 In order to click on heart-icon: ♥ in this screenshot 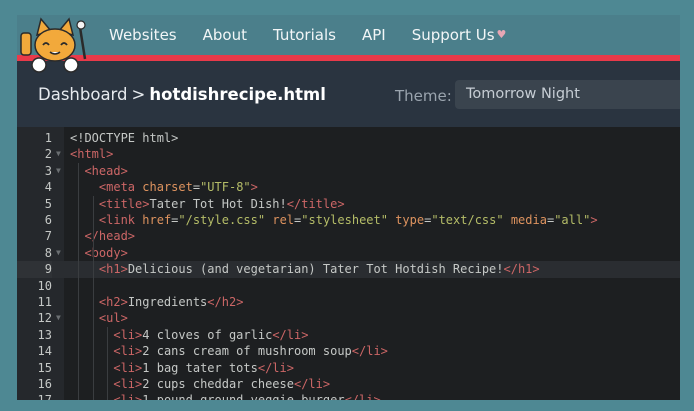, I will do `click(501, 34)`.